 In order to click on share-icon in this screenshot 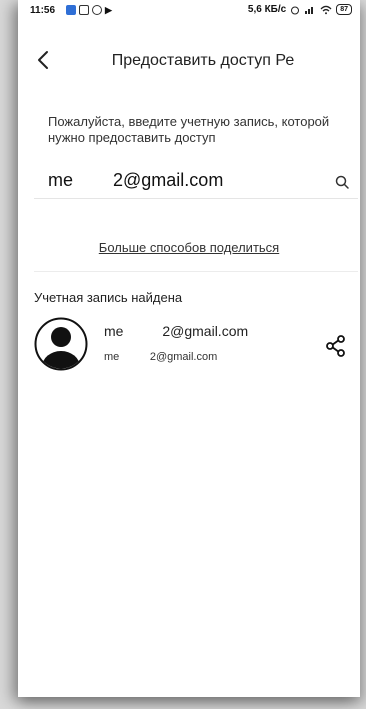, I will do `click(336, 346)`.